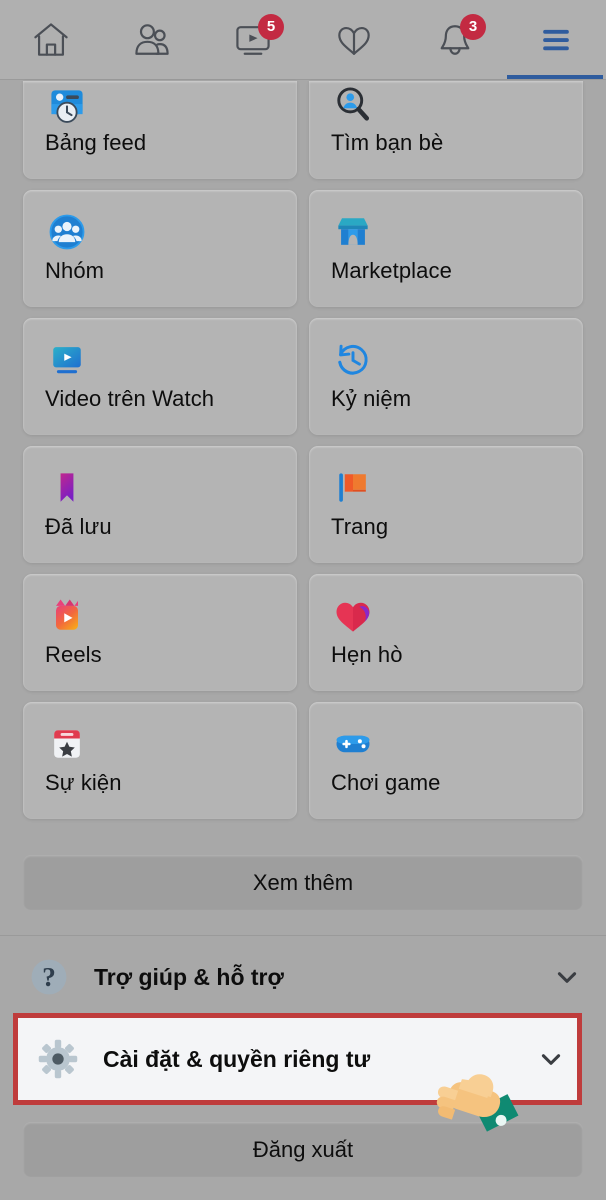  I want to click on shortcut-row: Nhóm Marketplace, so click(303, 248).